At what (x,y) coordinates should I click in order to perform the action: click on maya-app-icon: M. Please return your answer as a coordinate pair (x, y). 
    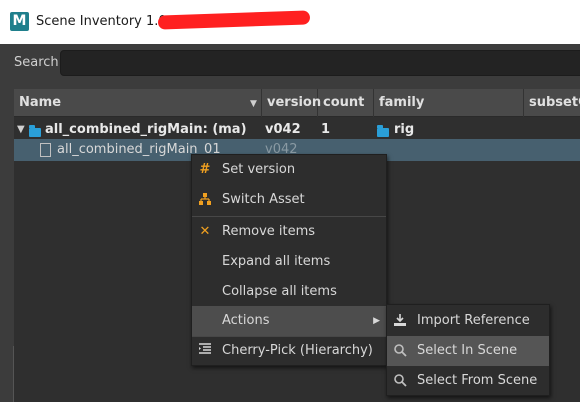
    Looking at the image, I should click on (19, 21).